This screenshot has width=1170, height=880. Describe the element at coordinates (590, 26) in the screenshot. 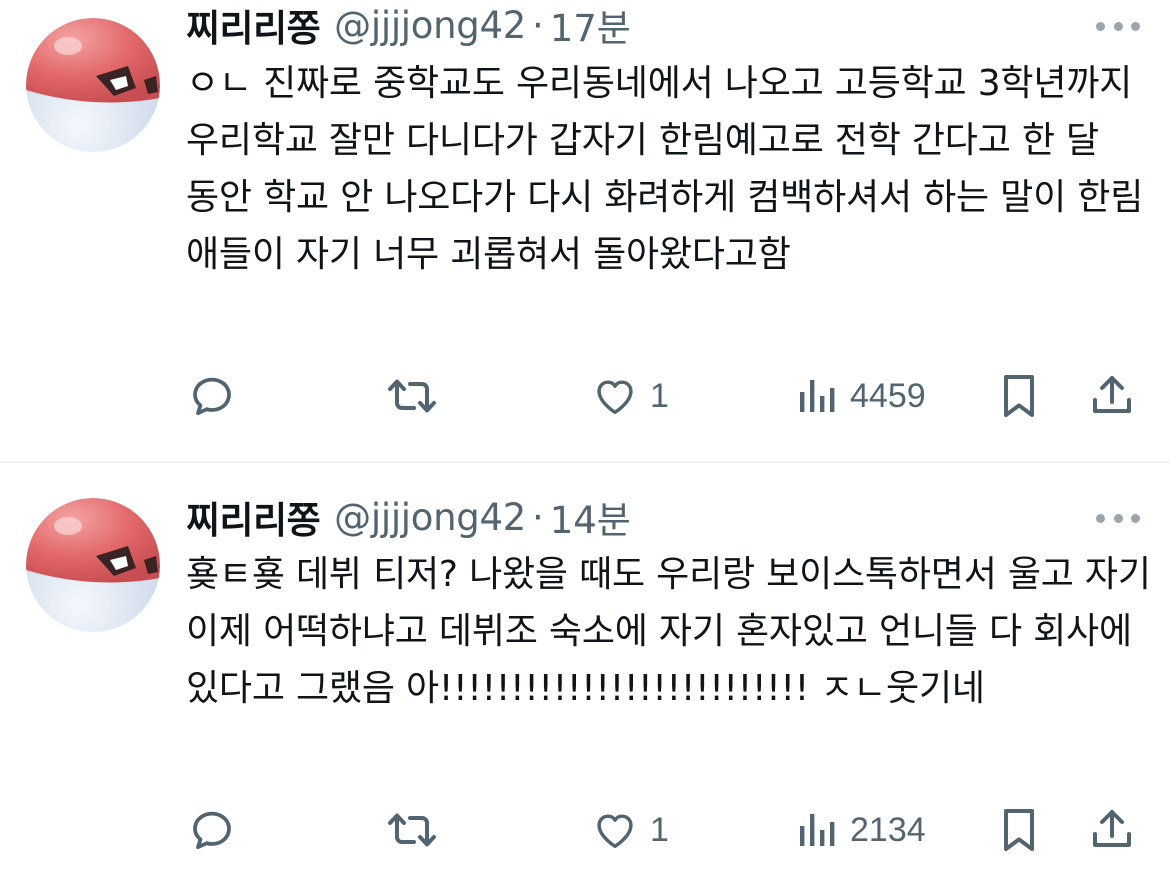

I see `timestamp: 17분` at that location.